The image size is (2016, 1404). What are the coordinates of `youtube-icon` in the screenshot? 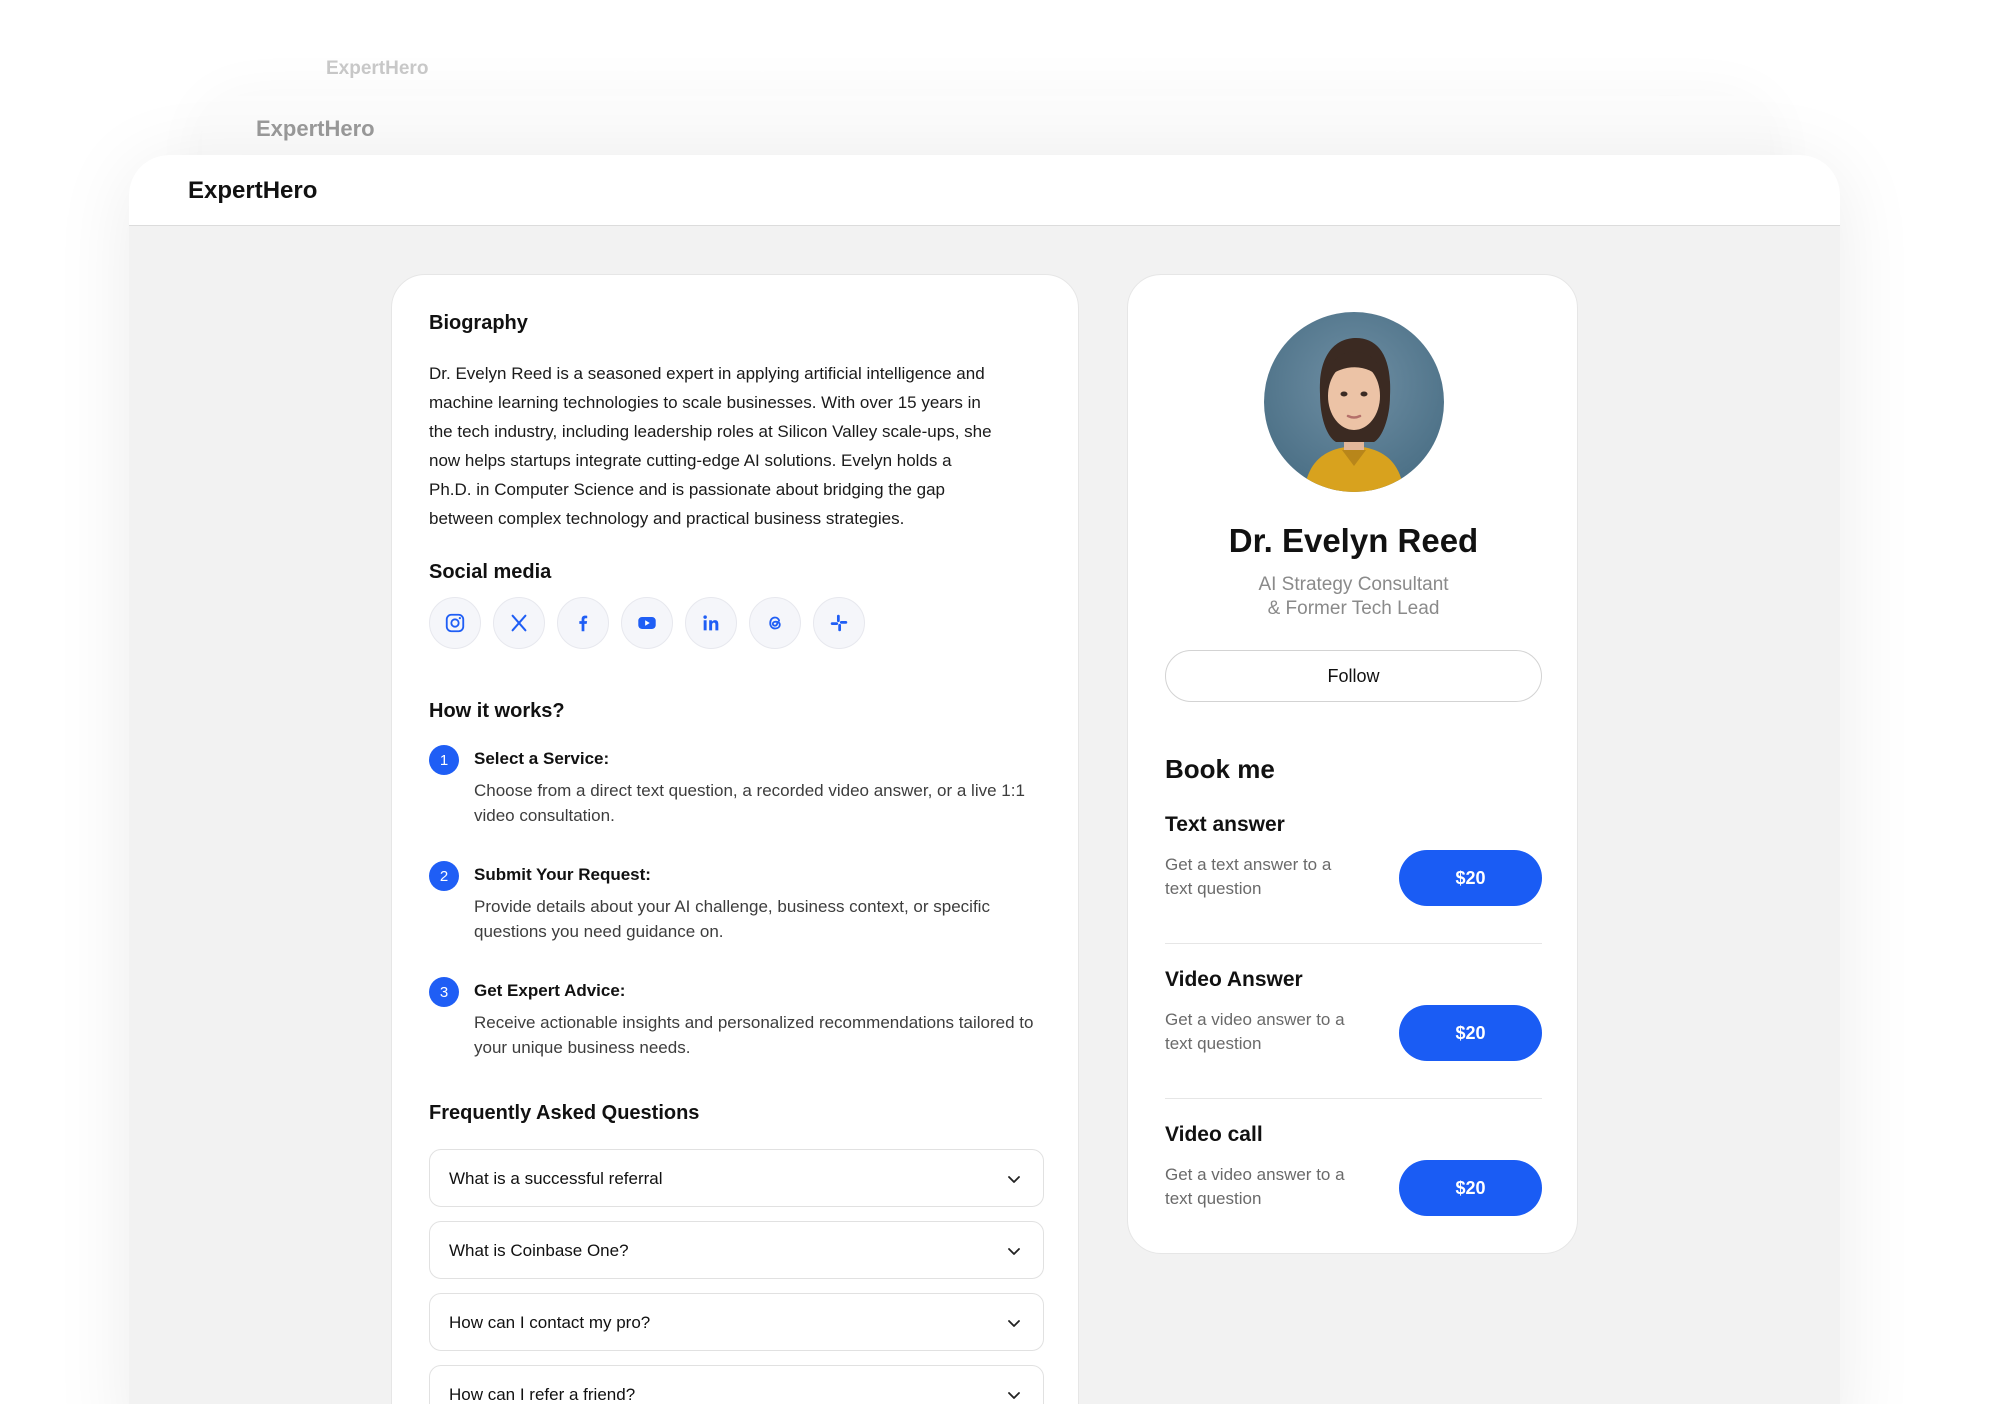 It's located at (647, 623).